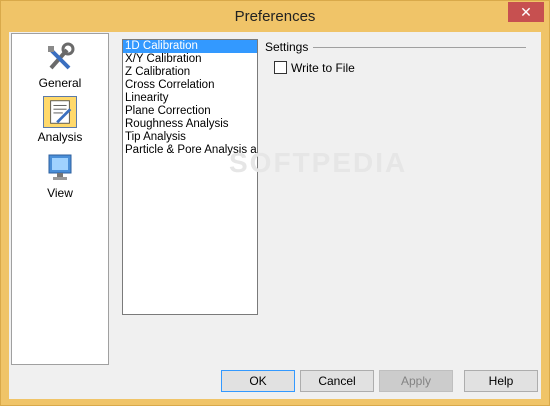 The image size is (550, 406). What do you see at coordinates (258, 381) in the screenshot?
I see `ok-button: OK` at bounding box center [258, 381].